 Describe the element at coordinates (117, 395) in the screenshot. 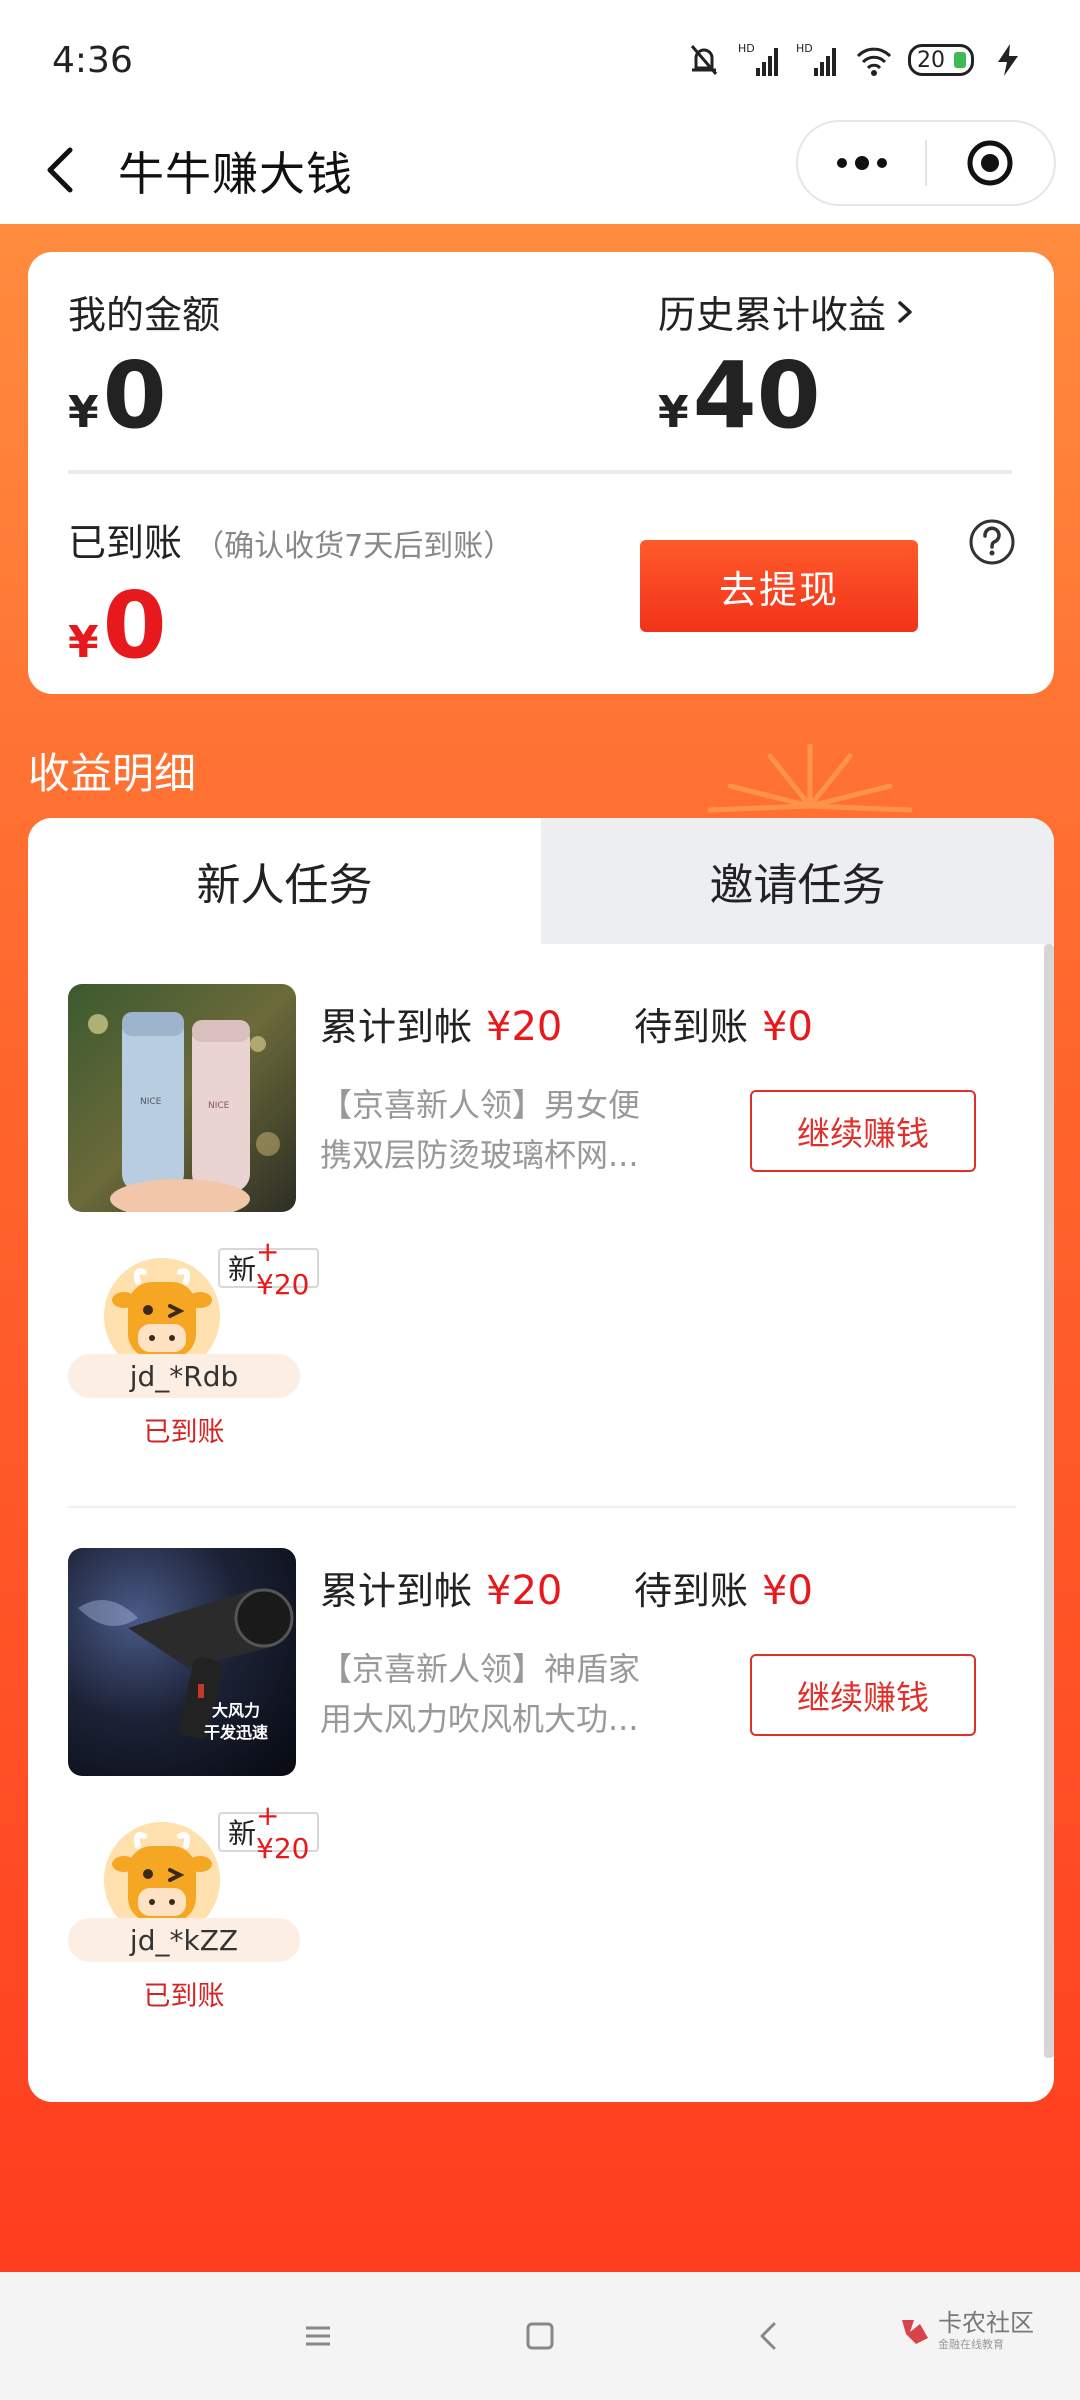

I see `my-amount-value: ¥0` at that location.